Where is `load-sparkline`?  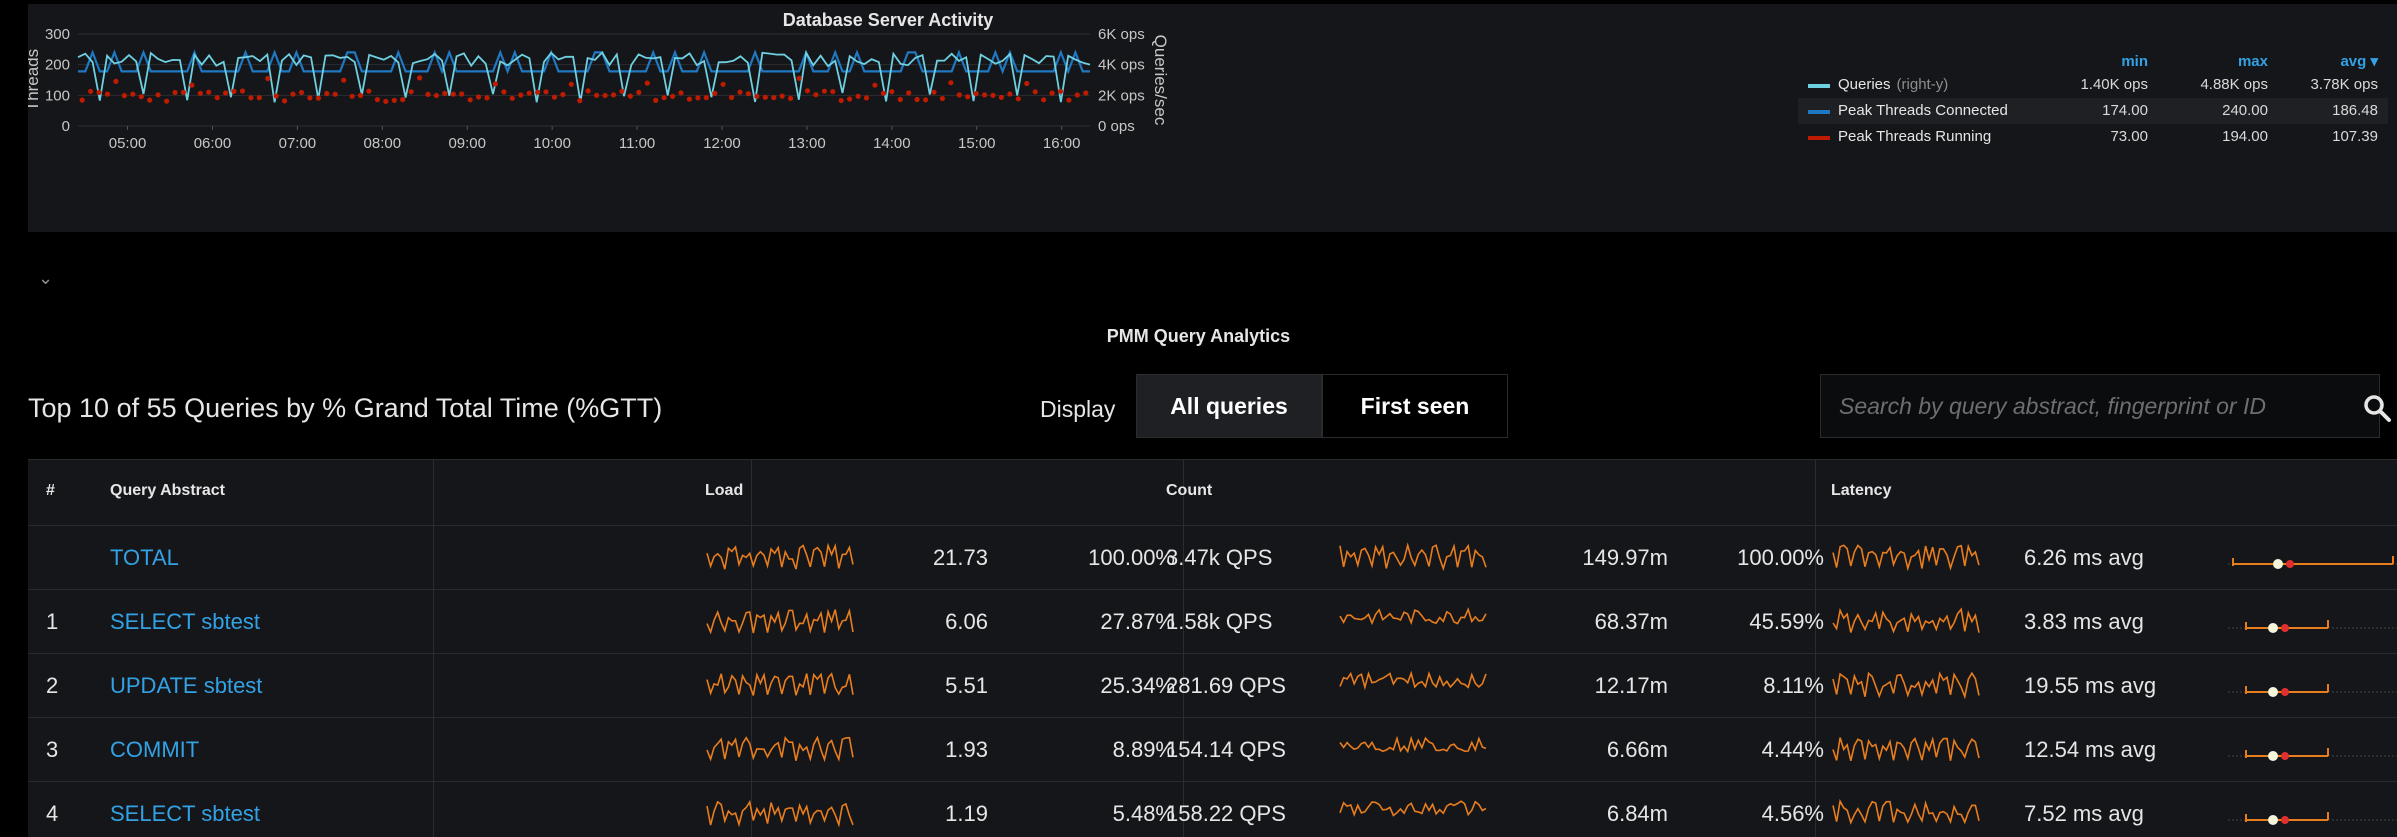 load-sparkline is located at coordinates (780, 556).